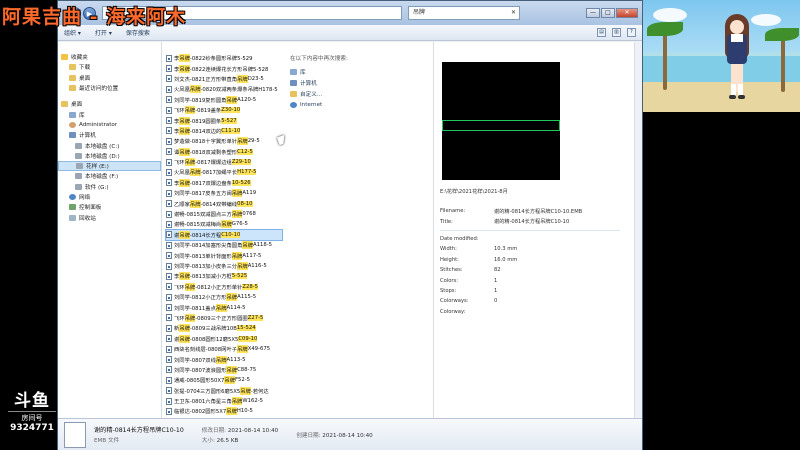  What do you see at coordinates (464, 13) in the screenshot?
I see `search-input: 吊牌 ✕` at bounding box center [464, 13].